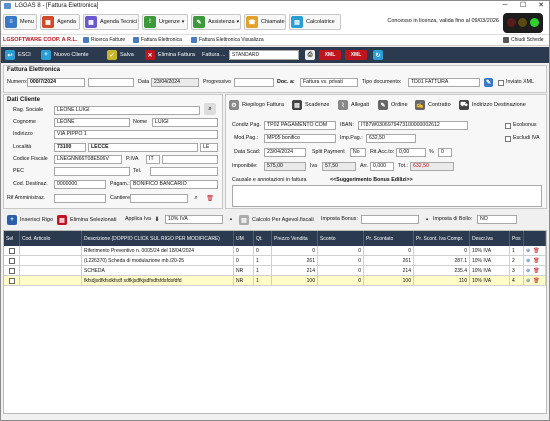 The height and width of the screenshot is (421, 550). I want to click on client-search-icon: ⌕, so click(210, 109).